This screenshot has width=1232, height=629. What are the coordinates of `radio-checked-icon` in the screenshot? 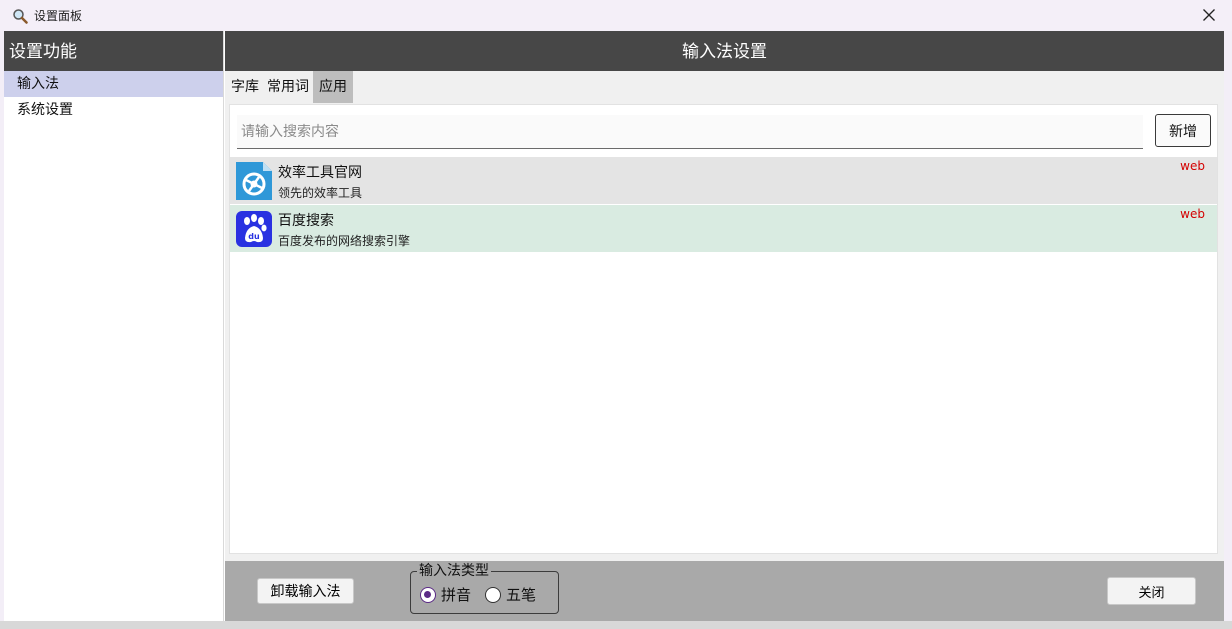 It's located at (428, 594).